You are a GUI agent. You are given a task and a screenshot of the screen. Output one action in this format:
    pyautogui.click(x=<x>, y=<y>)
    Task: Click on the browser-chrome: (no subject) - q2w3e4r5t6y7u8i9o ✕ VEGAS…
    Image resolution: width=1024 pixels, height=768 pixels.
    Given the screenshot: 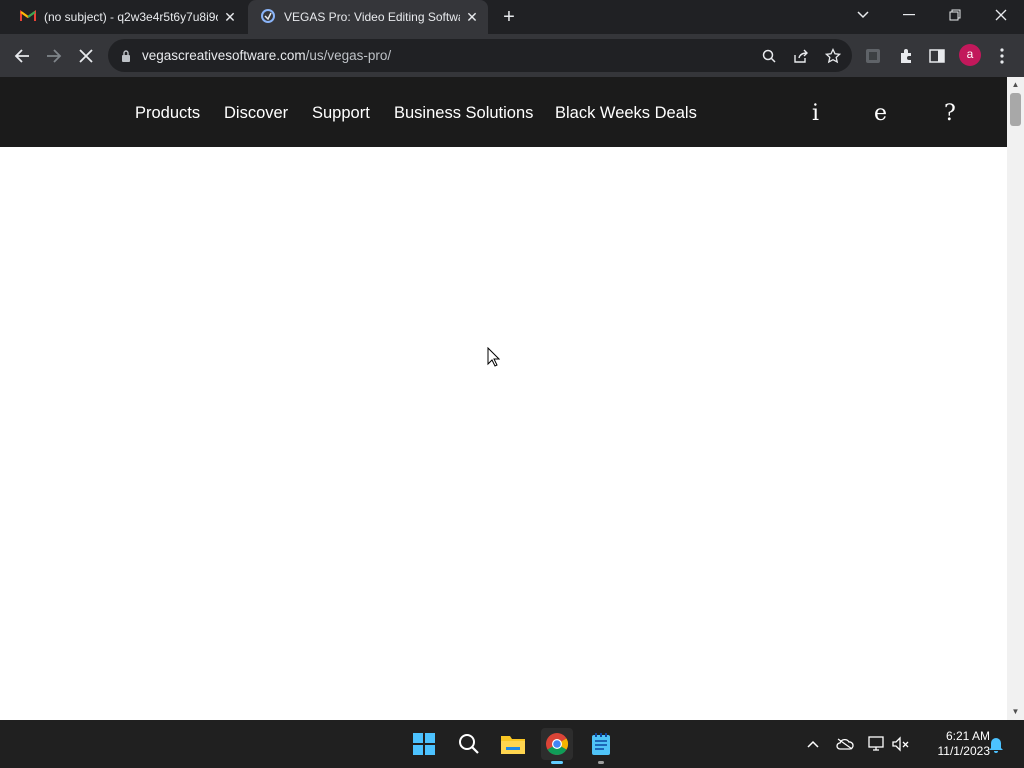 What is the action you would take?
    pyautogui.click(x=512, y=38)
    